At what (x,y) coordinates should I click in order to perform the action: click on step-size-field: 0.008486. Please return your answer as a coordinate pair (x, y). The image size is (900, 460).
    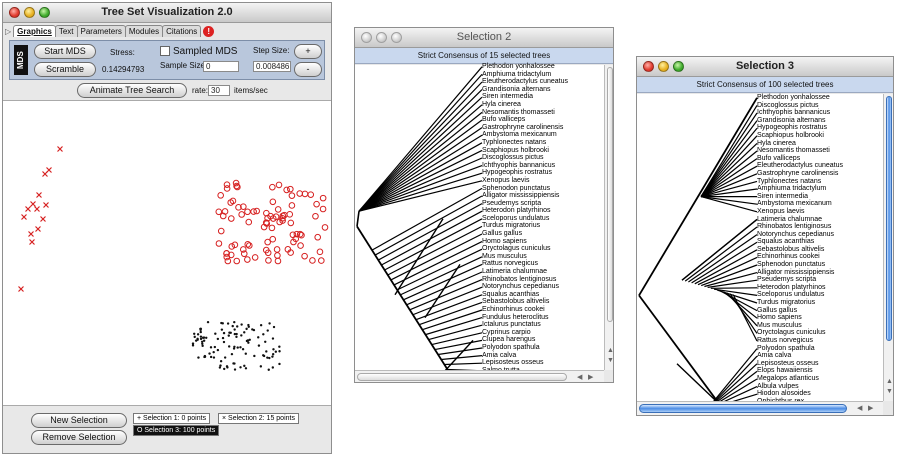
    Looking at the image, I should click on (272, 66).